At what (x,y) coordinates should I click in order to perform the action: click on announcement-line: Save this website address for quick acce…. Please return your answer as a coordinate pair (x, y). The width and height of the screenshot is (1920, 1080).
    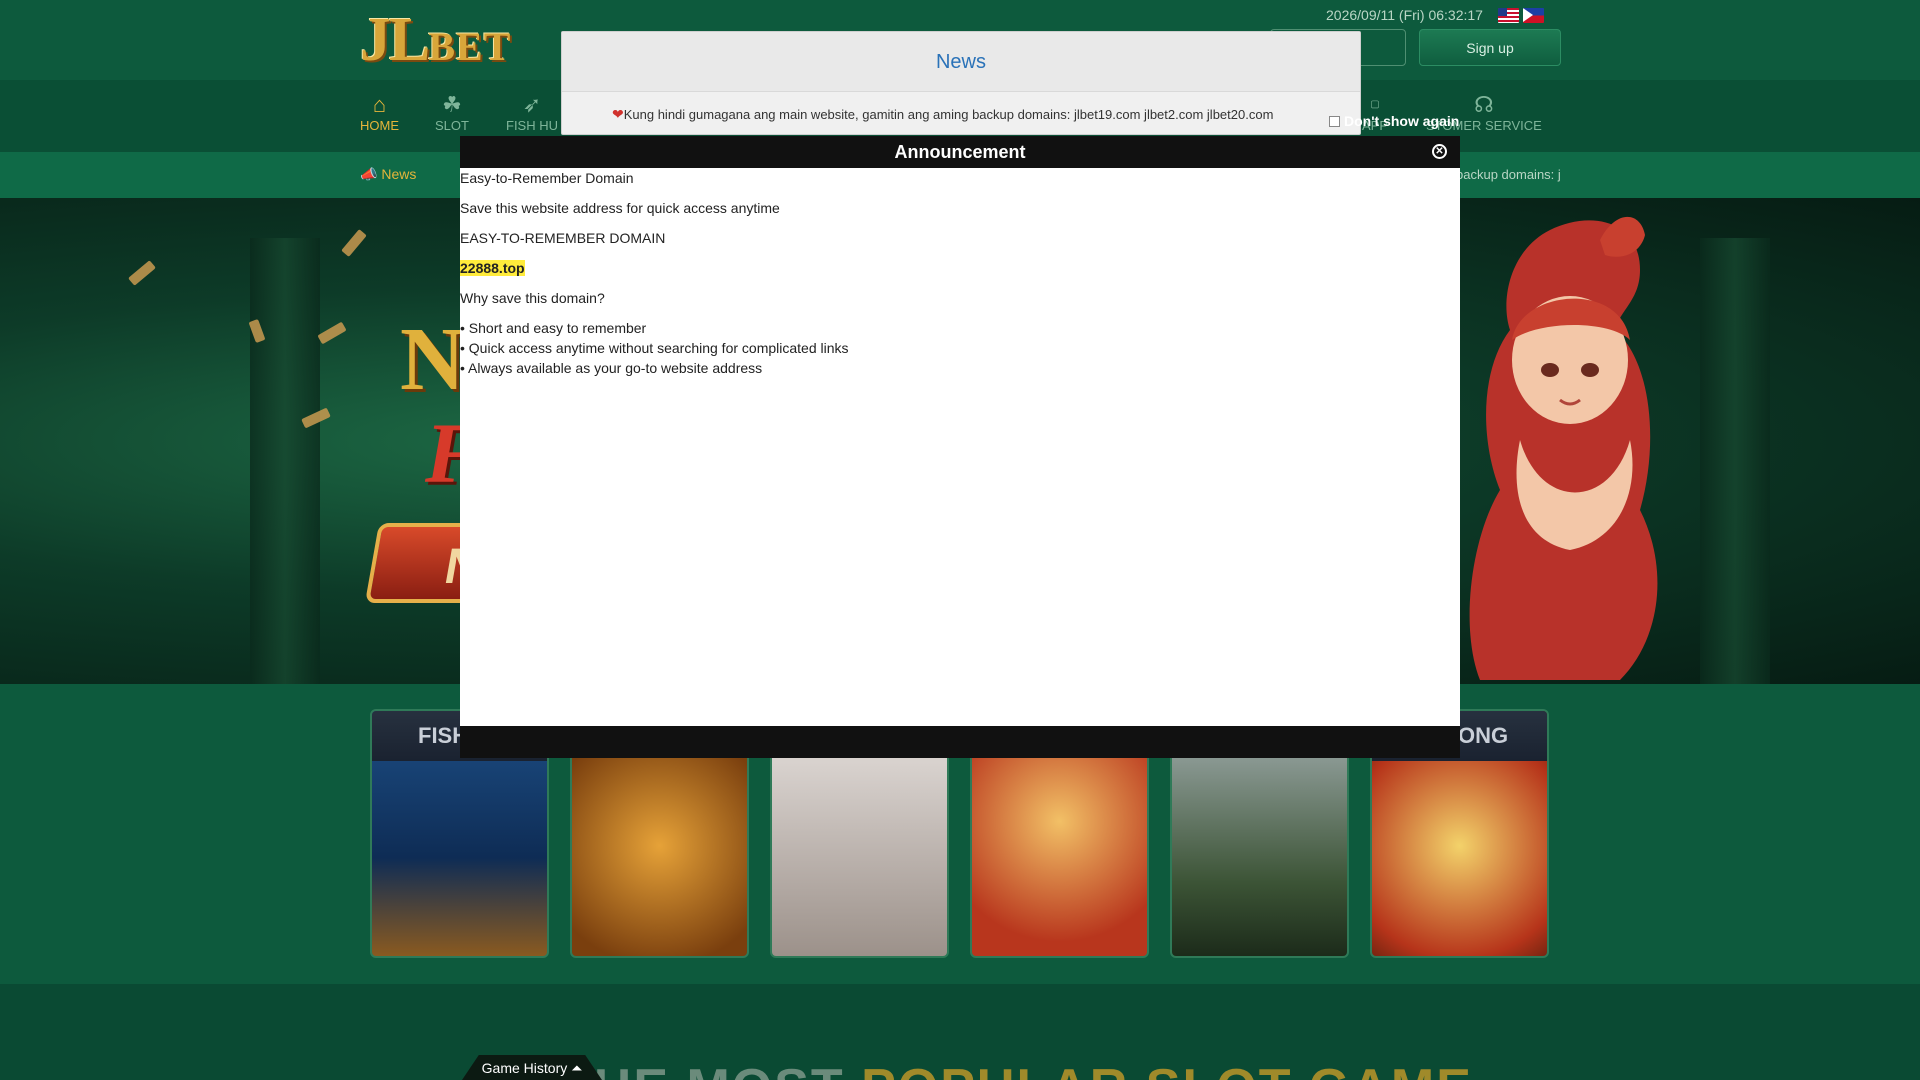
    Looking at the image, I should click on (620, 208).